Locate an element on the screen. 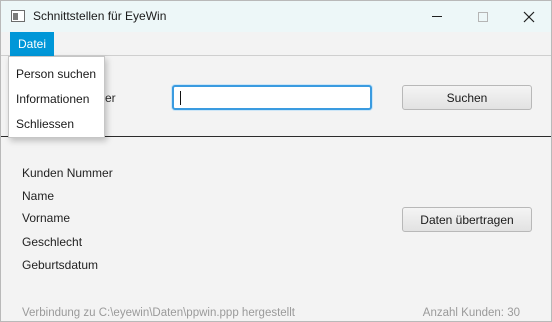 This screenshot has height=322, width=552. text-caret is located at coordinates (180, 98).